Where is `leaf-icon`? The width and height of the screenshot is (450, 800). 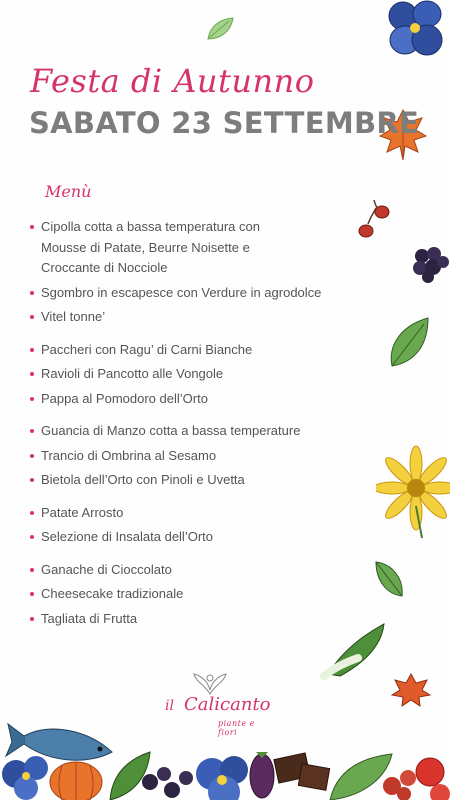
leaf-icon is located at coordinates (220, 28).